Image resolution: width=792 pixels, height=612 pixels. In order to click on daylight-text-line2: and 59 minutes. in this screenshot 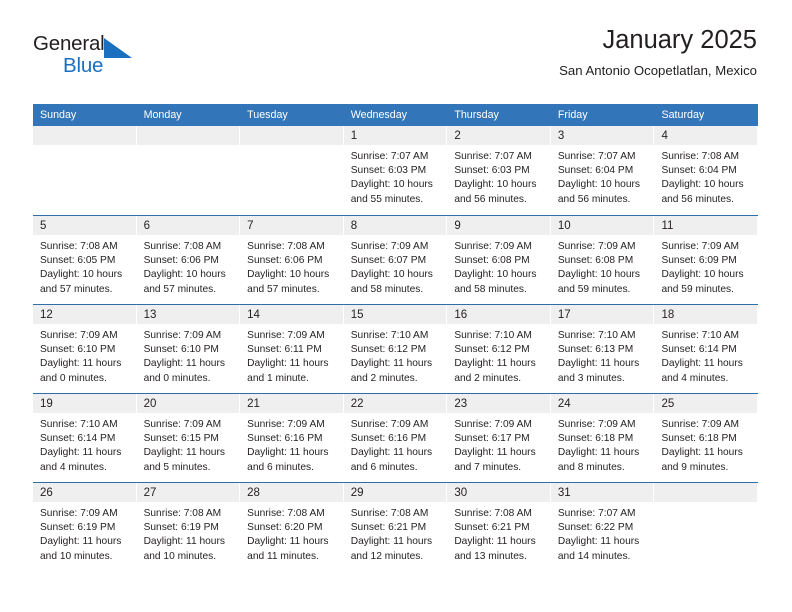, I will do `click(594, 289)`.